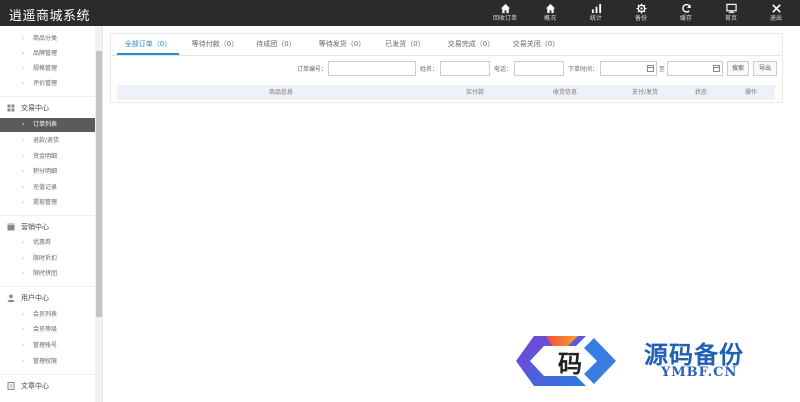  What do you see at coordinates (699, 372) in the screenshot?
I see `watermark-en-text: YMBF.CN` at bounding box center [699, 372].